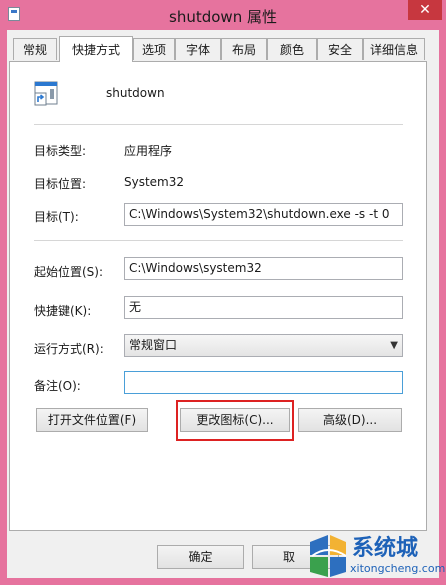 This screenshot has width=446, height=585. What do you see at coordinates (57, 386) in the screenshot?
I see `comment-label: 备注(O):` at bounding box center [57, 386].